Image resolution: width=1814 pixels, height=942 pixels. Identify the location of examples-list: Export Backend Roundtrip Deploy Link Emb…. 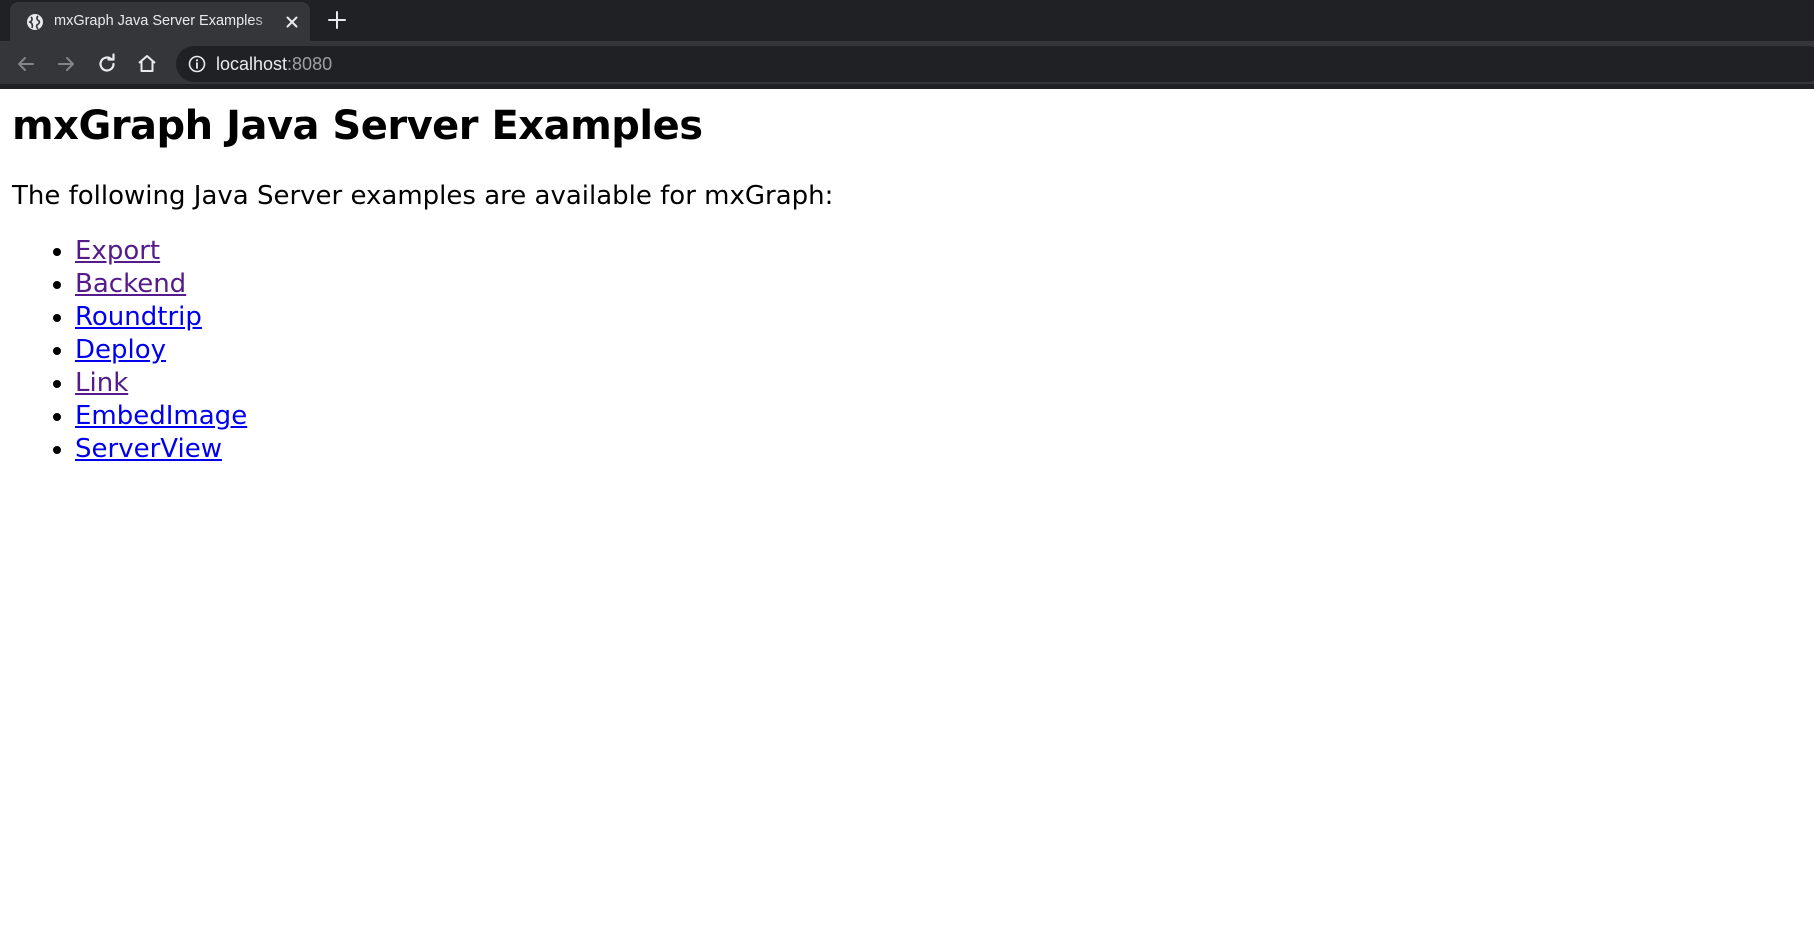
(123, 350).